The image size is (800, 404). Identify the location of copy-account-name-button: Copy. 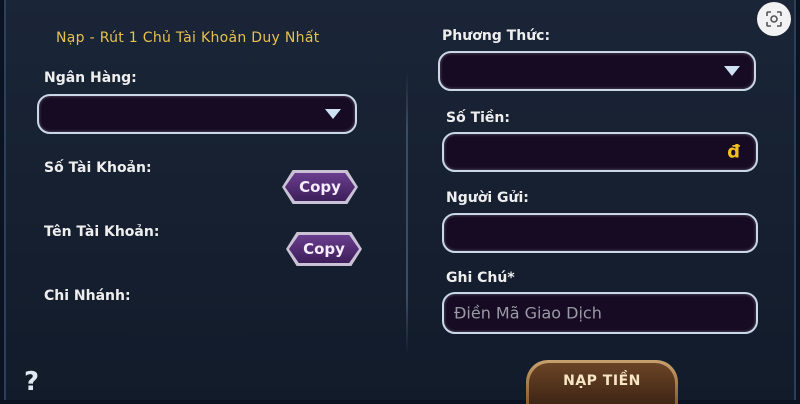
(324, 249).